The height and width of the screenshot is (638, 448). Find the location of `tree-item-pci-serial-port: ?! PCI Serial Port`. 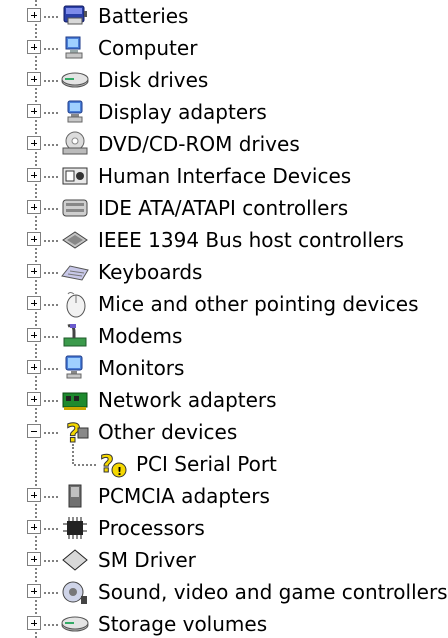

tree-item-pci-serial-port: ?! PCI Serial Port is located at coordinates (224, 464).